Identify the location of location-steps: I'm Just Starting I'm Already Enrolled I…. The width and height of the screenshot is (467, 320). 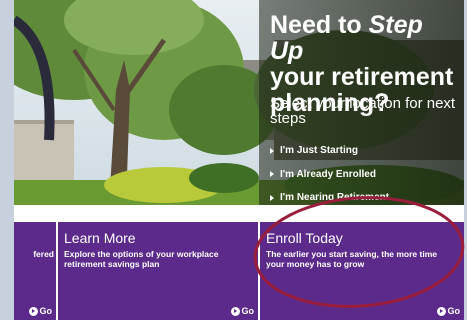
(365, 172).